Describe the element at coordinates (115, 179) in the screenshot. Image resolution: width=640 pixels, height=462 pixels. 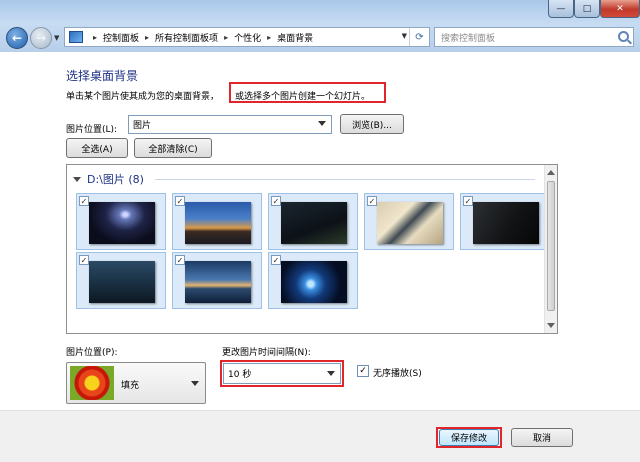
I see `folder-group-label: D:\图片 (8)` at that location.